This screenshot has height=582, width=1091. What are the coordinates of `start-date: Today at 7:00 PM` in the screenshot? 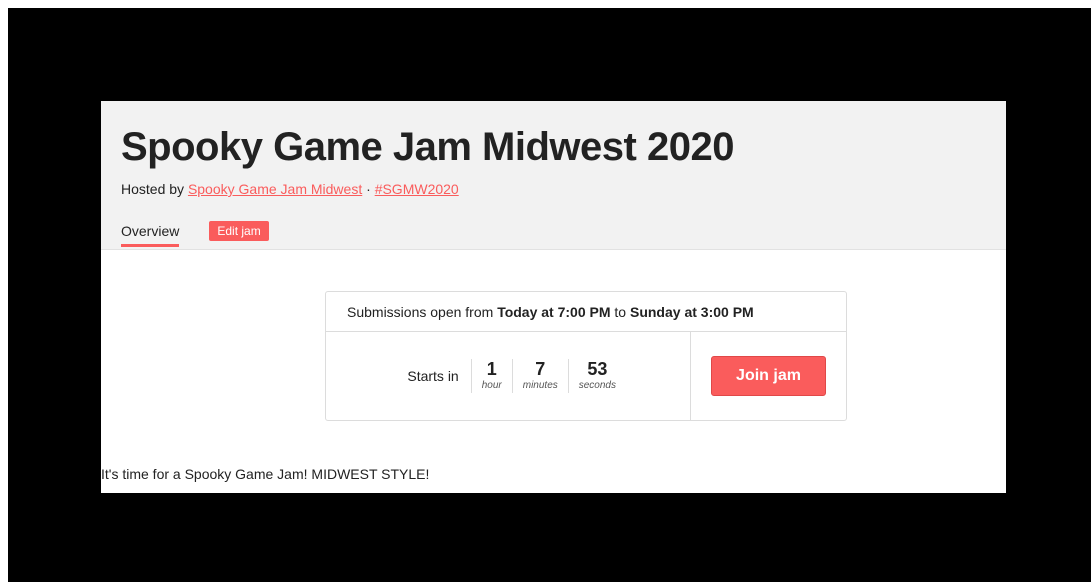 It's located at (554, 312).